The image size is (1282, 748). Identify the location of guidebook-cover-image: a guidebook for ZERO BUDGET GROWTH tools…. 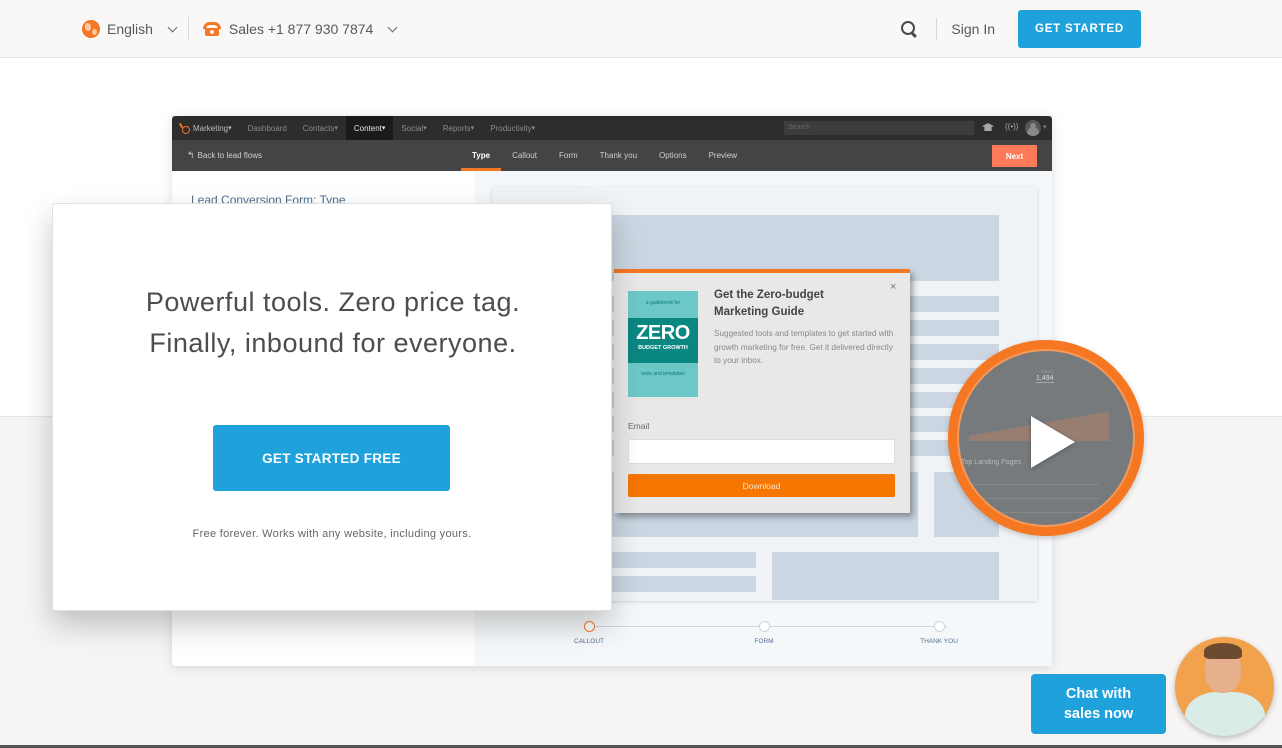
(663, 344).